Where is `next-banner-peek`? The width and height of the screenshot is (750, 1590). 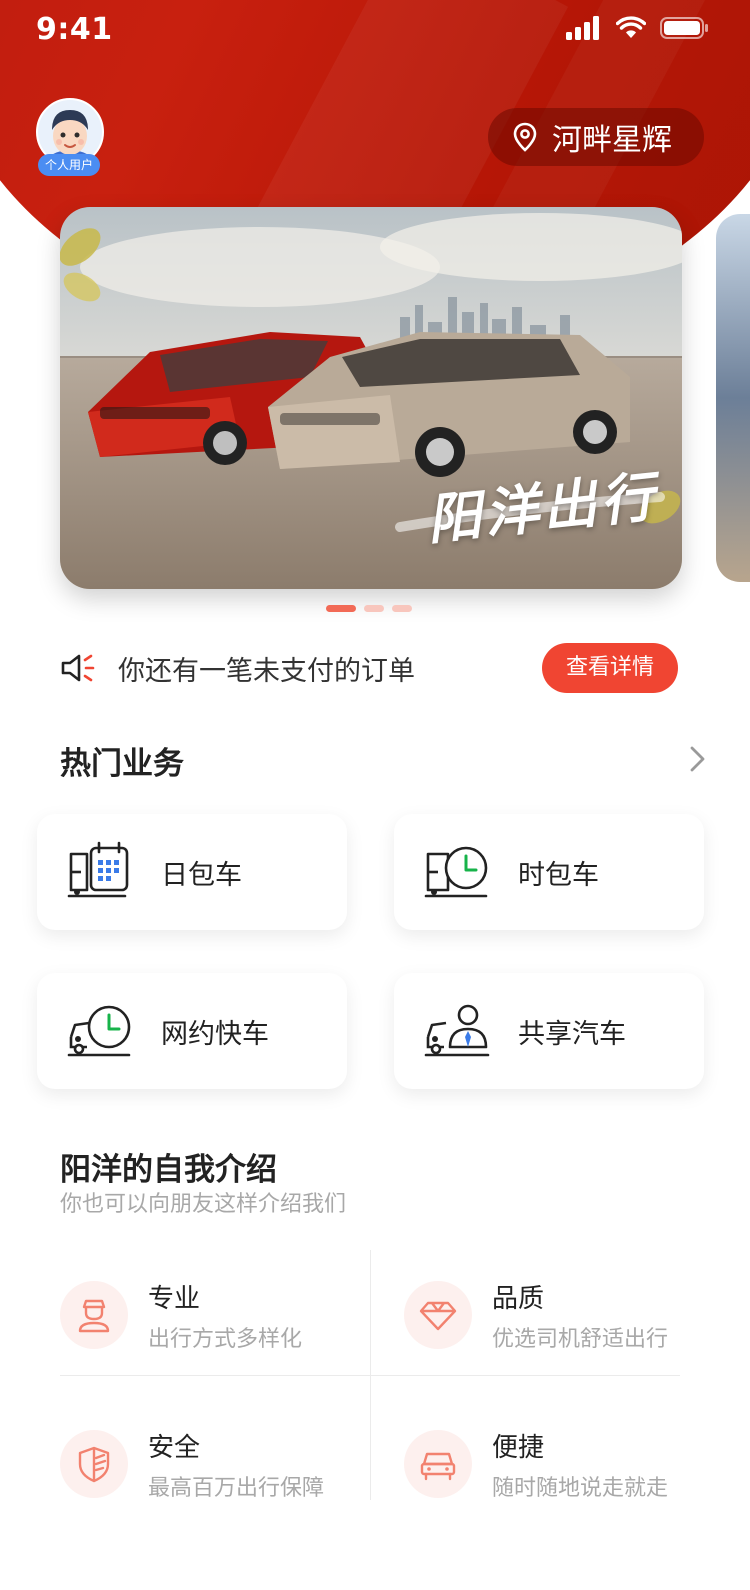
next-banner-peek is located at coordinates (733, 398).